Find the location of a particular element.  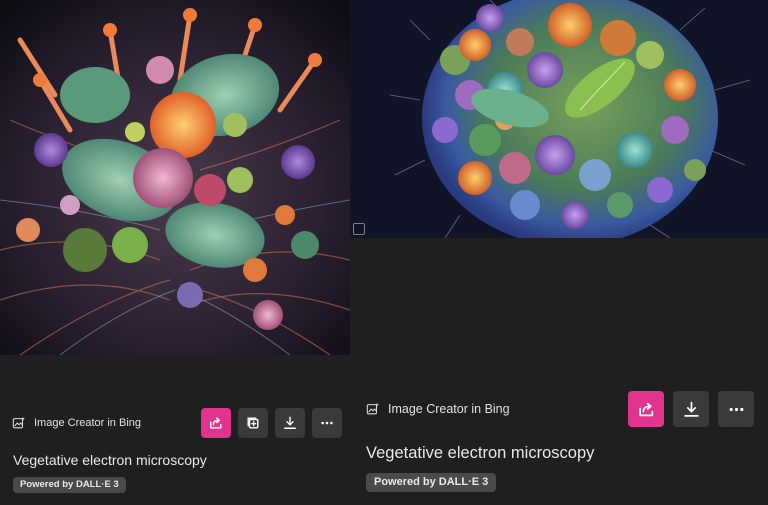

add-to-collection-icon is located at coordinates (253, 423).